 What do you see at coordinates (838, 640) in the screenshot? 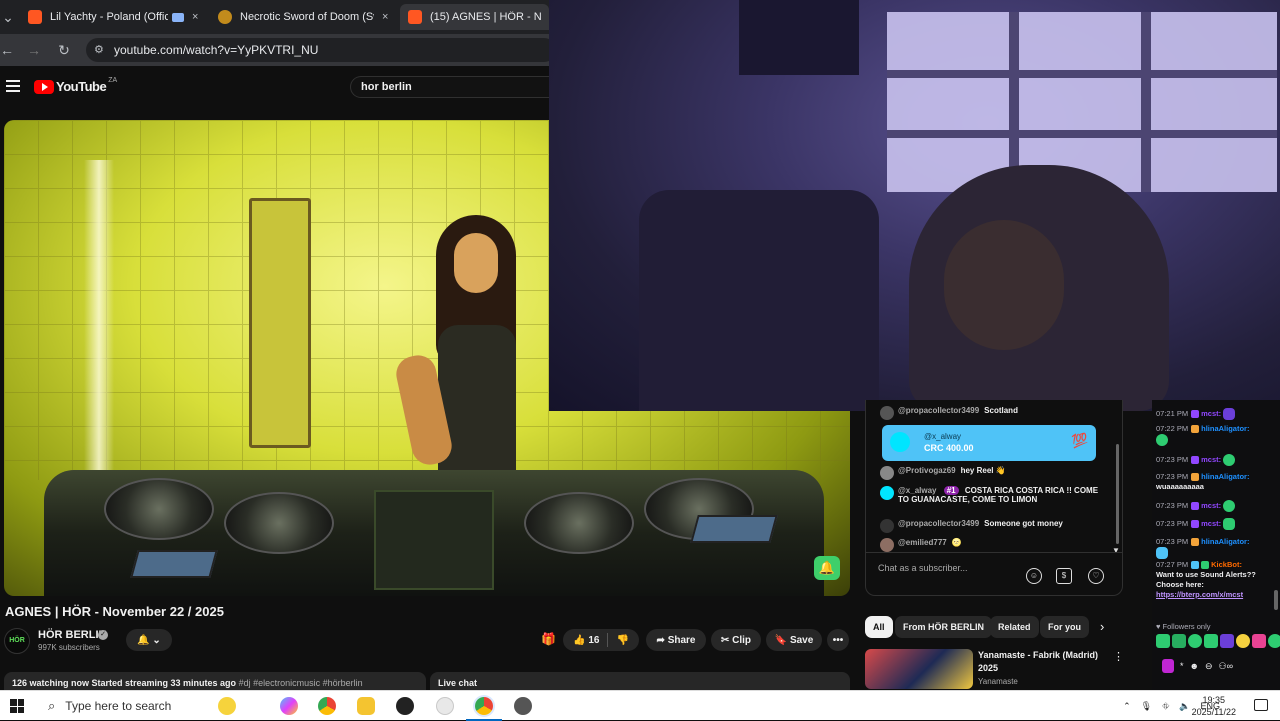
I see `more-actions-icon: •••` at bounding box center [838, 640].